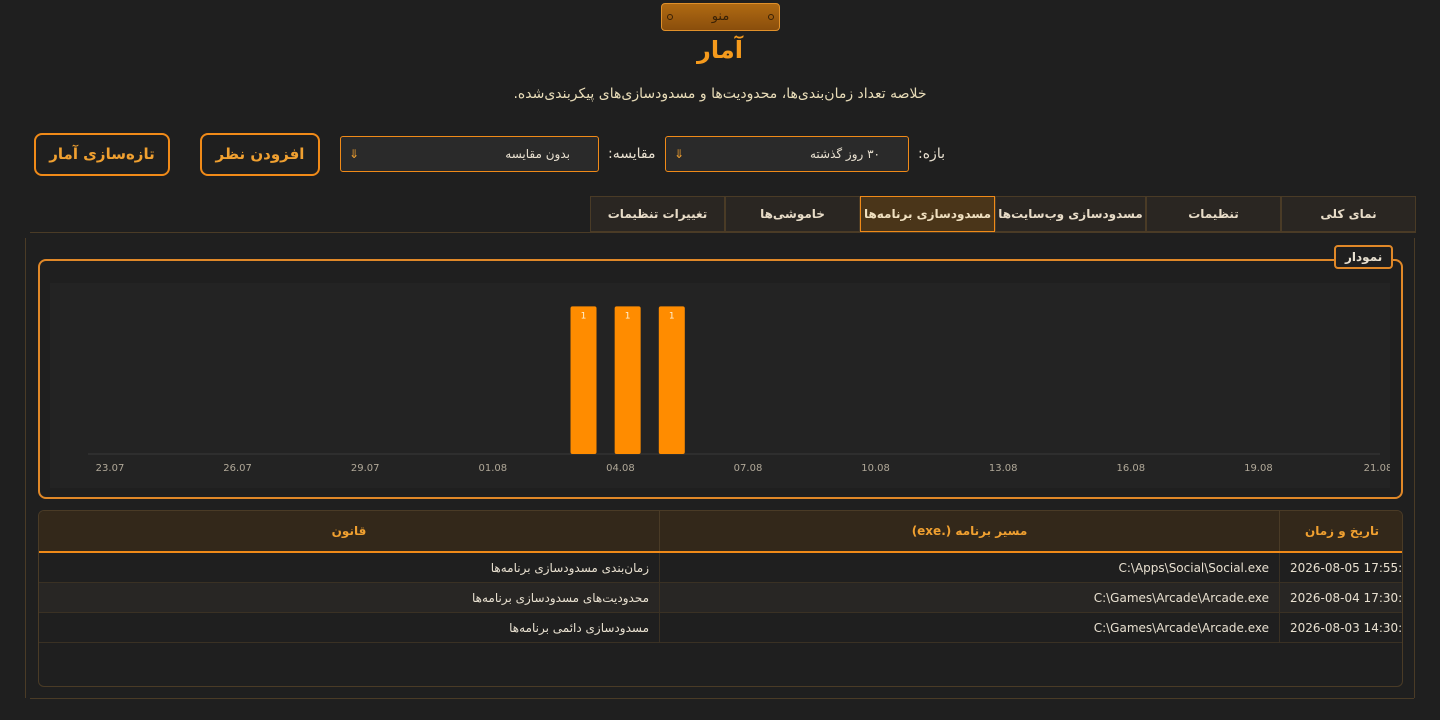  I want to click on menu-button: منو, so click(720, 17).